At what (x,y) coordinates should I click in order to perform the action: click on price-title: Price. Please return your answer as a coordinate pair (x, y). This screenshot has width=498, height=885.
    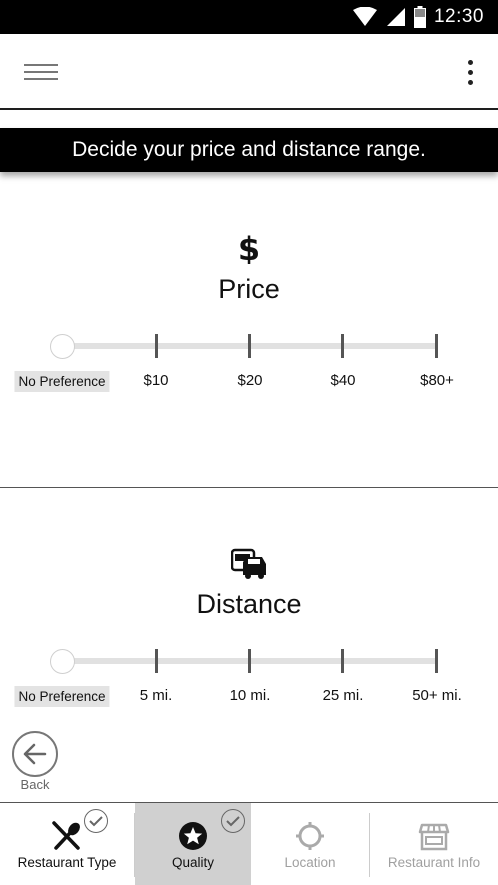
    Looking at the image, I should click on (249, 289).